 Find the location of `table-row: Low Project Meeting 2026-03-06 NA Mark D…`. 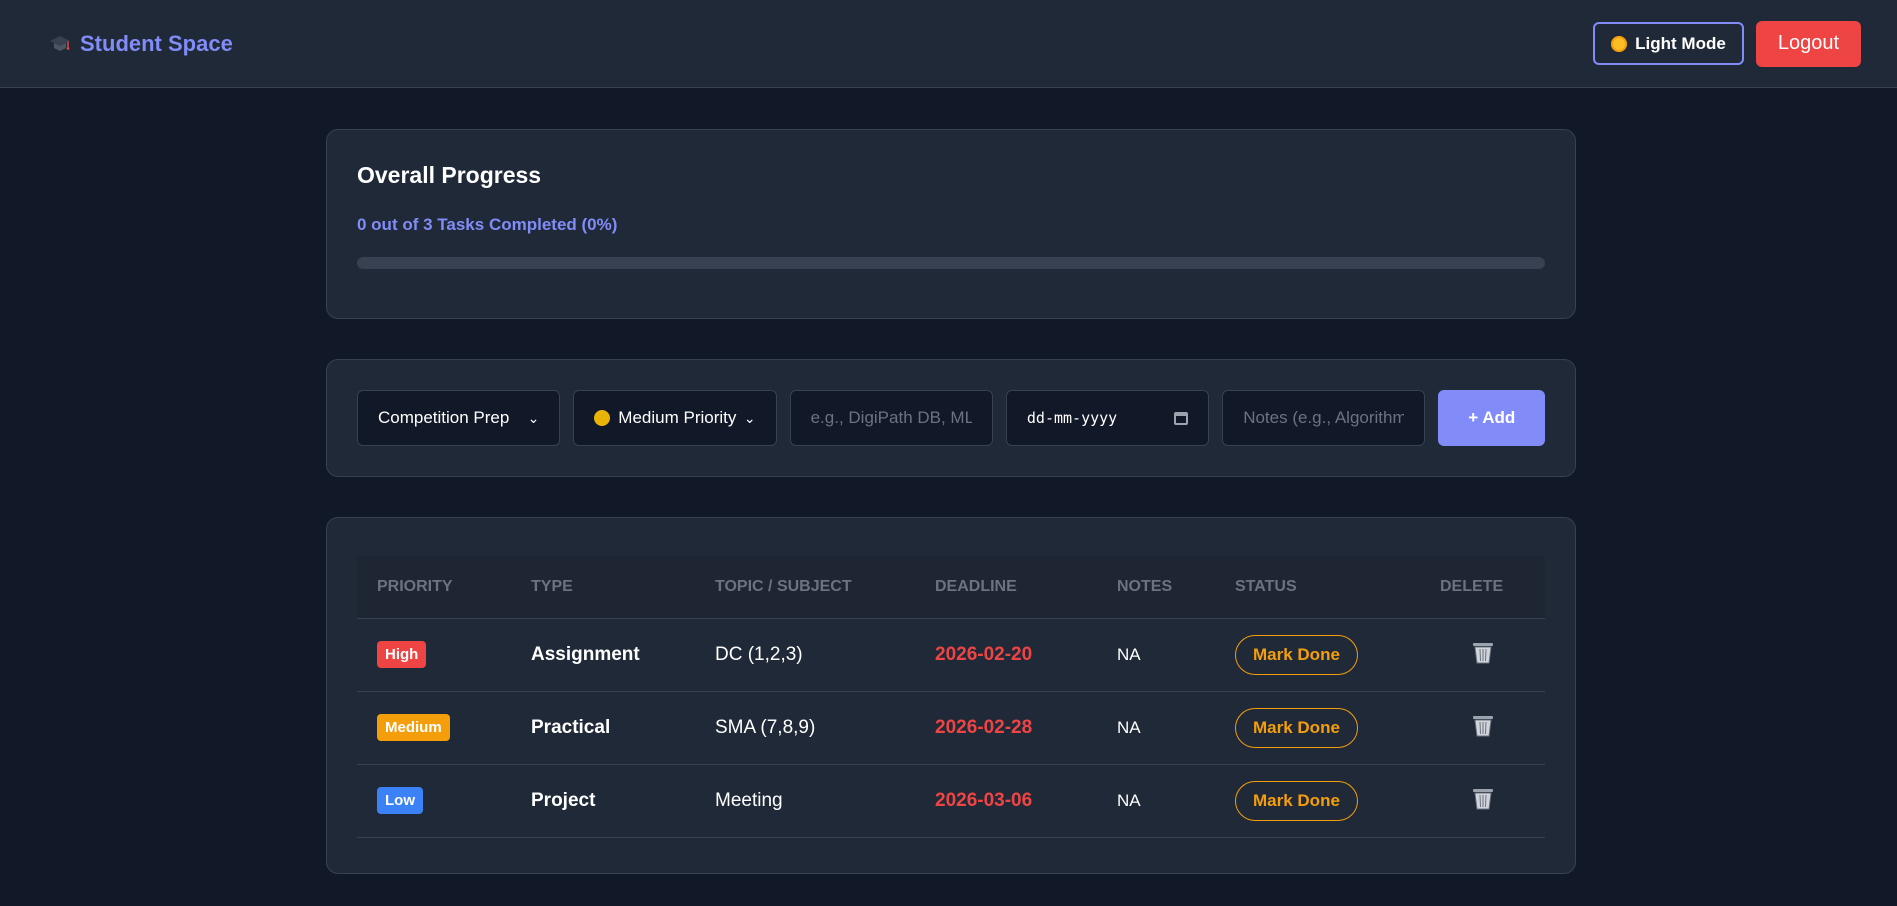

table-row: Low Project Meeting 2026-03-06 NA Mark D… is located at coordinates (951, 801).